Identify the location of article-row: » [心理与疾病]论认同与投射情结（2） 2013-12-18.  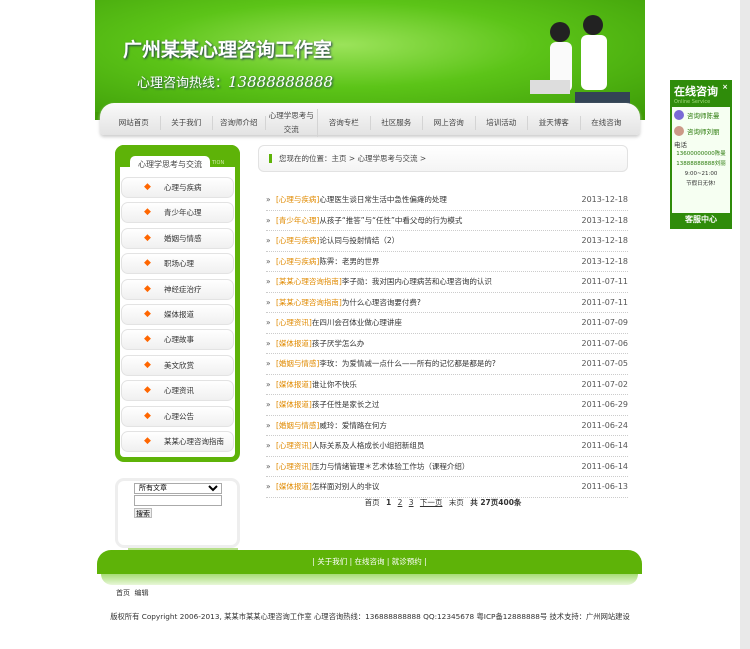
(447, 241).